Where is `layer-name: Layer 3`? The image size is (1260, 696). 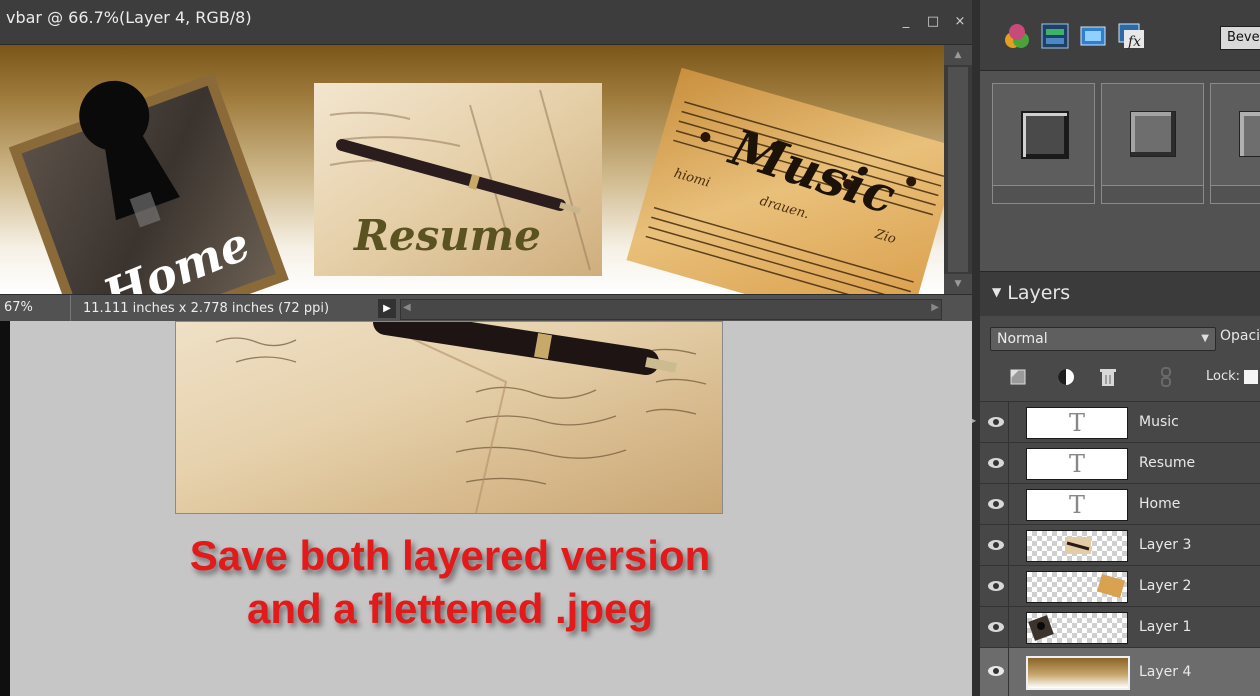
layer-name: Layer 3 is located at coordinates (1165, 545).